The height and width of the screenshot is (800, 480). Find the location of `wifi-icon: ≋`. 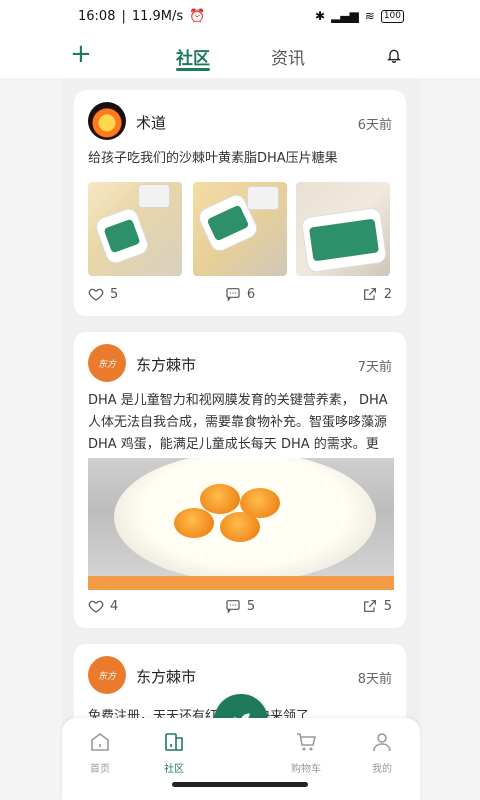

wifi-icon: ≋ is located at coordinates (369, 16).